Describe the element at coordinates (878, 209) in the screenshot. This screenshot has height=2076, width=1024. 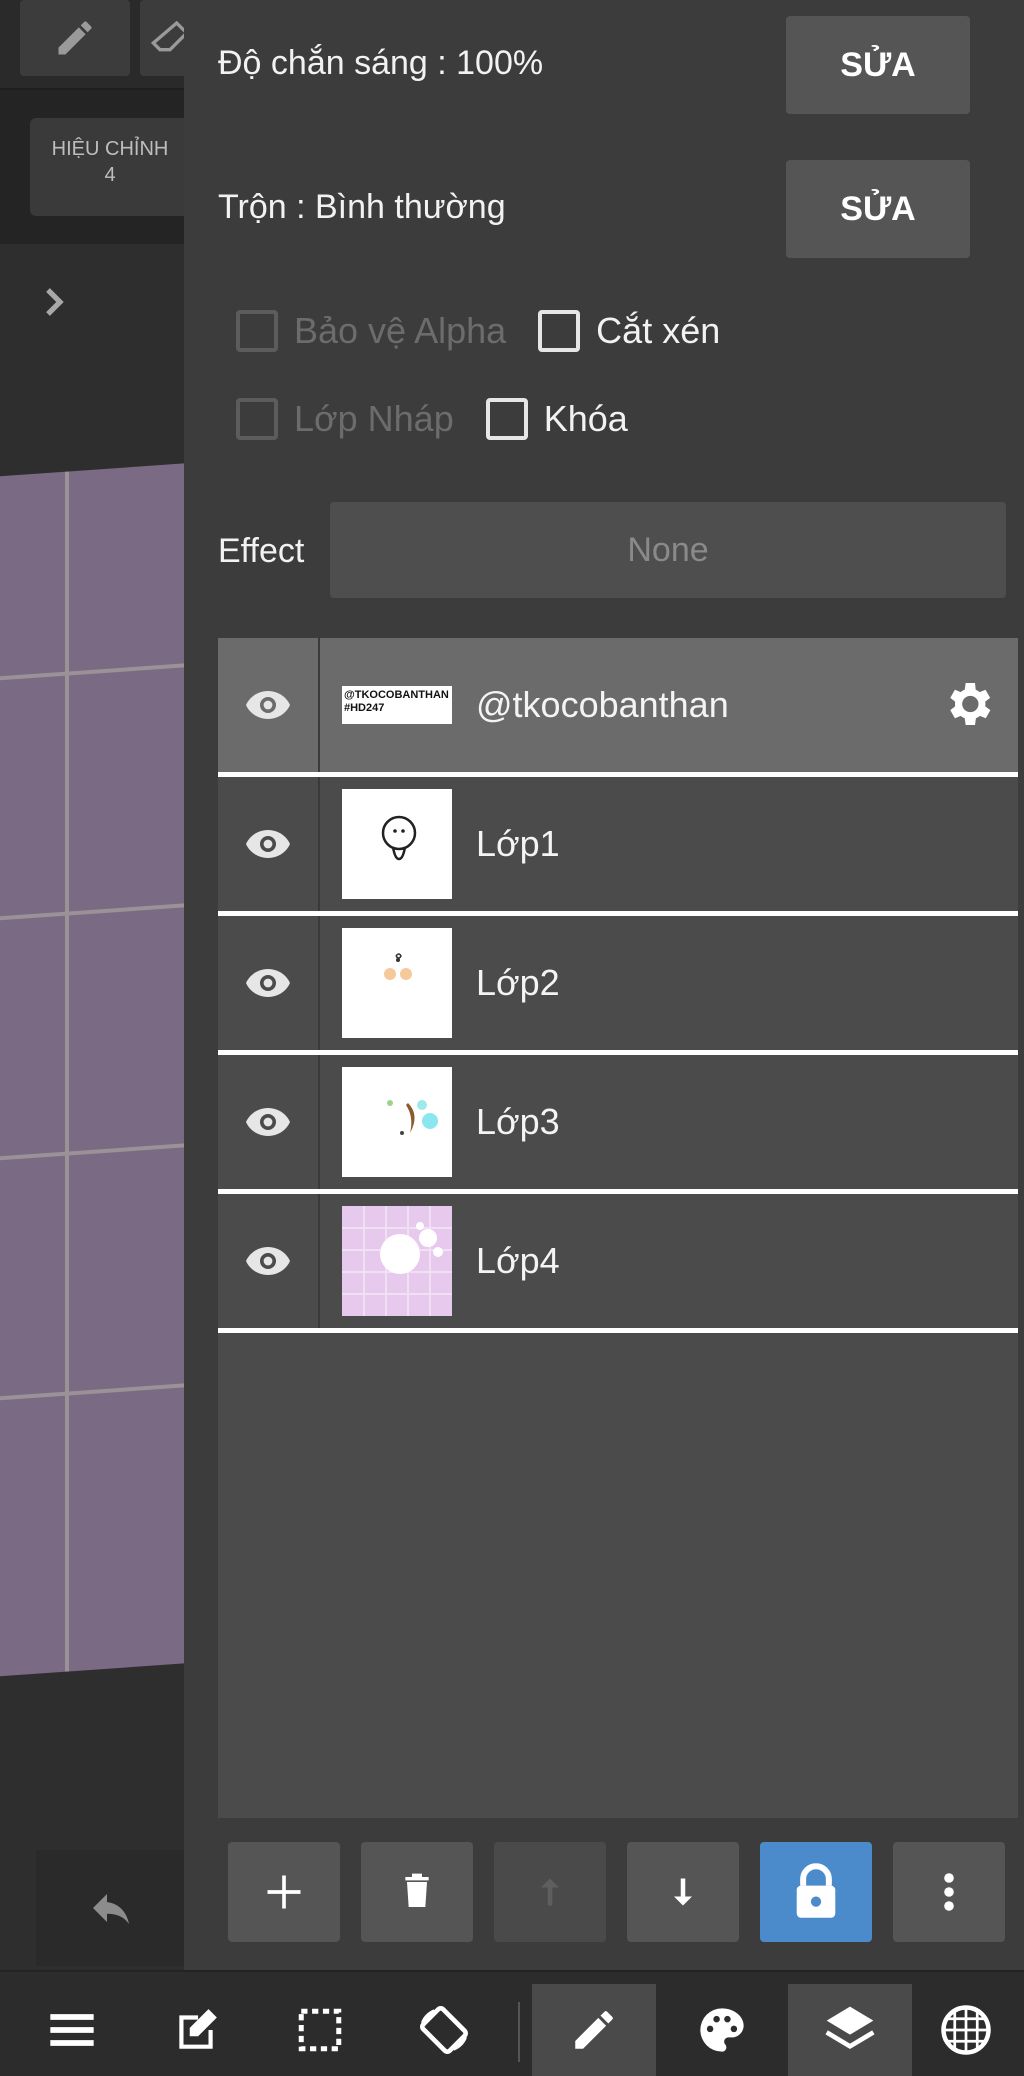
I see `blend-edit-button: SỬA` at that location.